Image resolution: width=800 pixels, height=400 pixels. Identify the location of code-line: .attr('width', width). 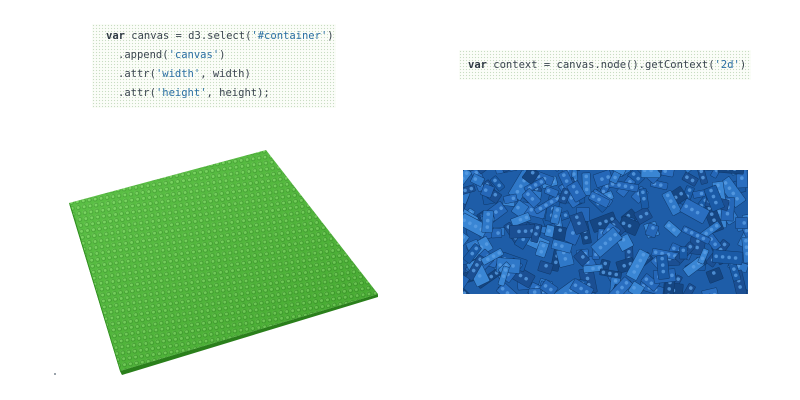
(221, 74).